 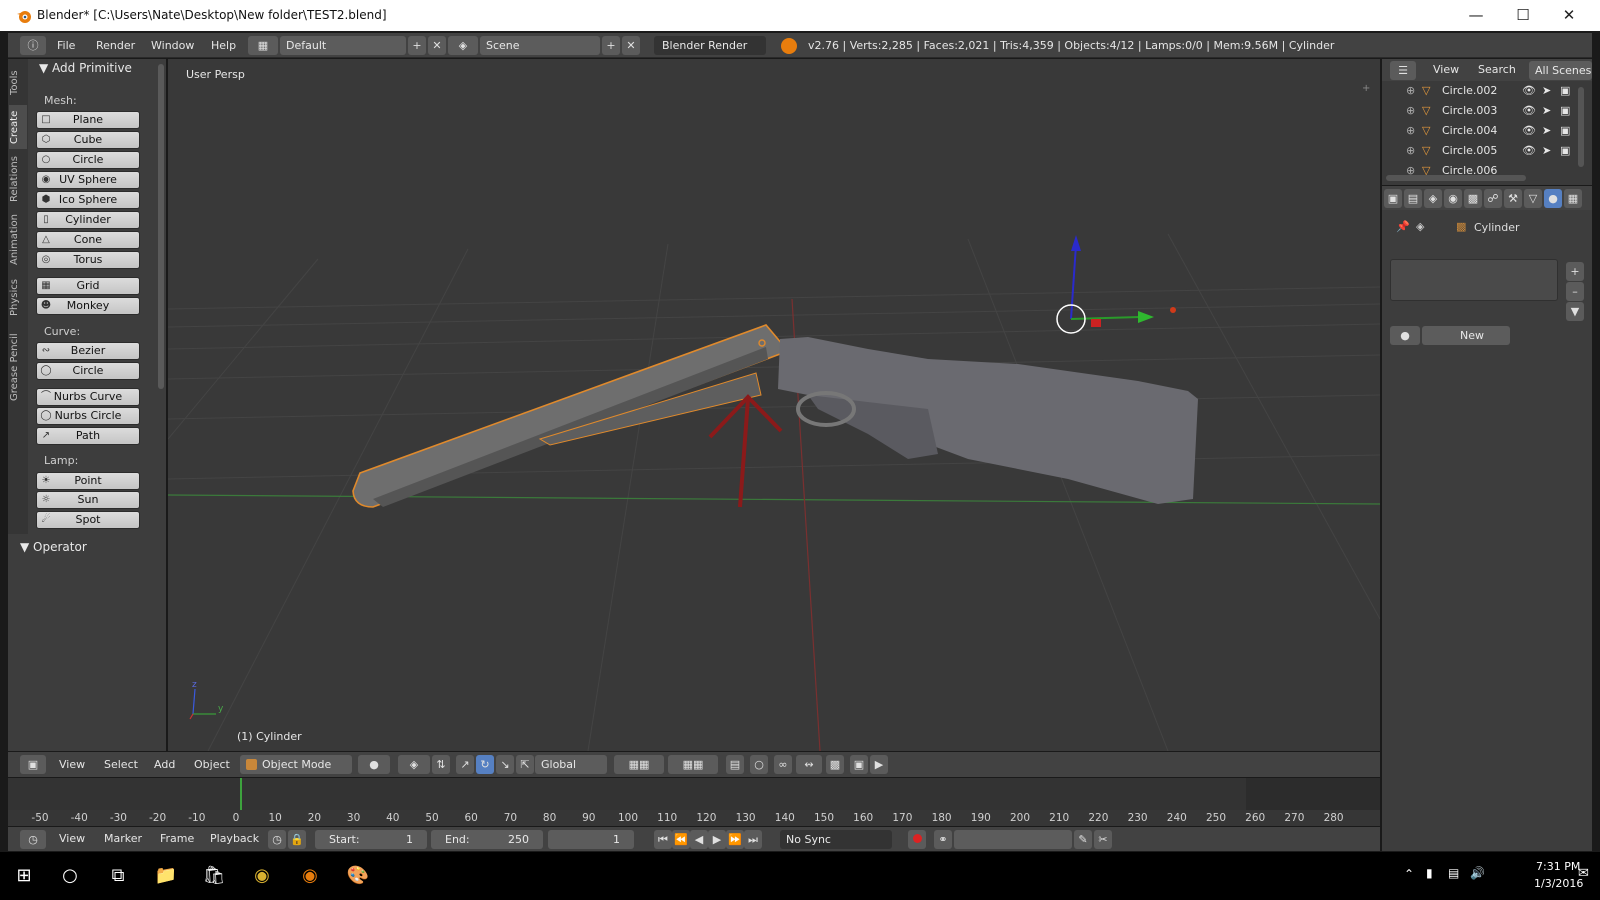 I want to click on tab-relations: Relations, so click(x=18, y=179).